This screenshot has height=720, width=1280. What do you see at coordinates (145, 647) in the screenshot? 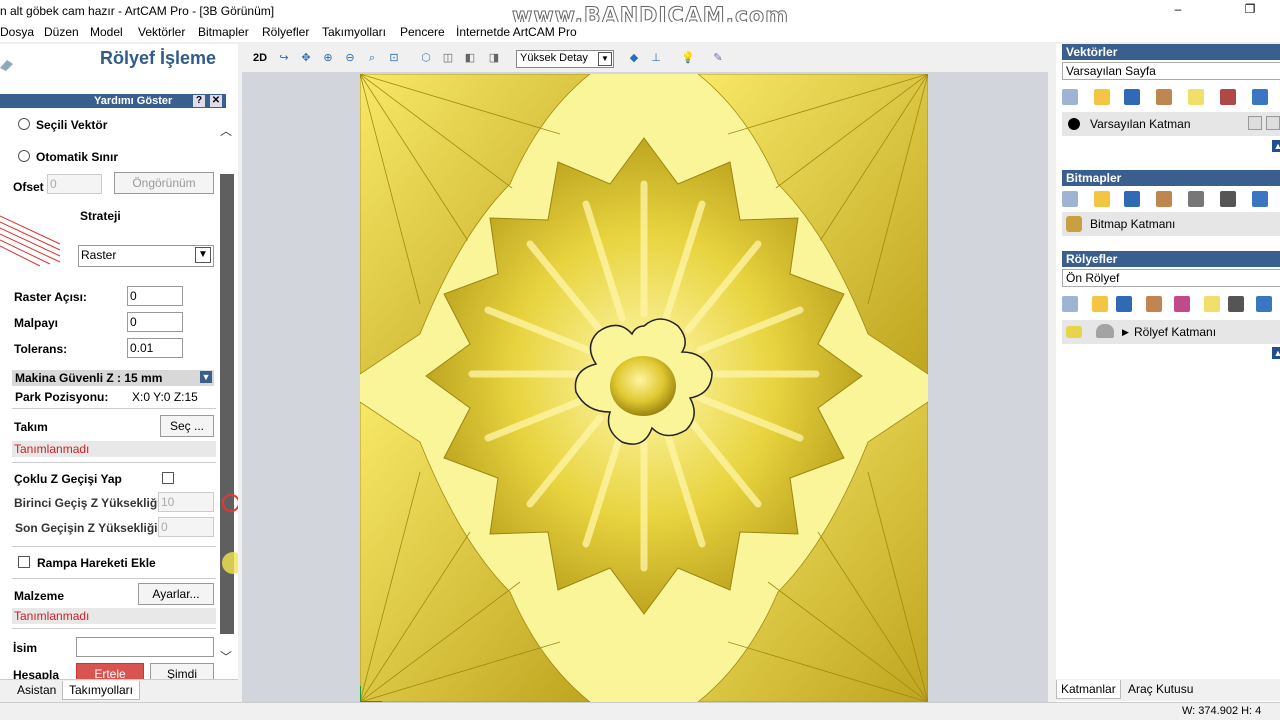
I see `name-input` at bounding box center [145, 647].